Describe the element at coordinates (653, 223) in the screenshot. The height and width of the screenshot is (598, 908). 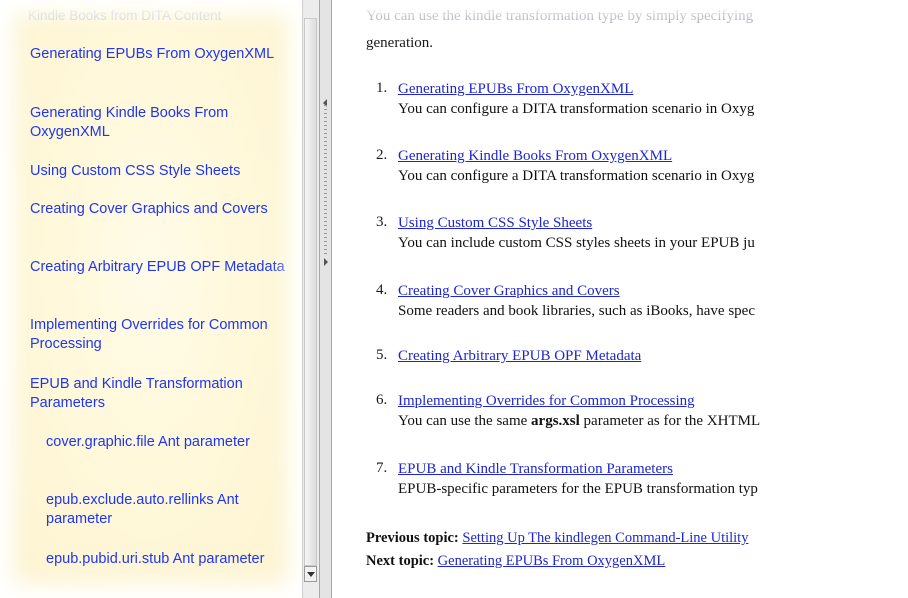
I see `topic-link: Using Custom CSS Style Sheets` at that location.